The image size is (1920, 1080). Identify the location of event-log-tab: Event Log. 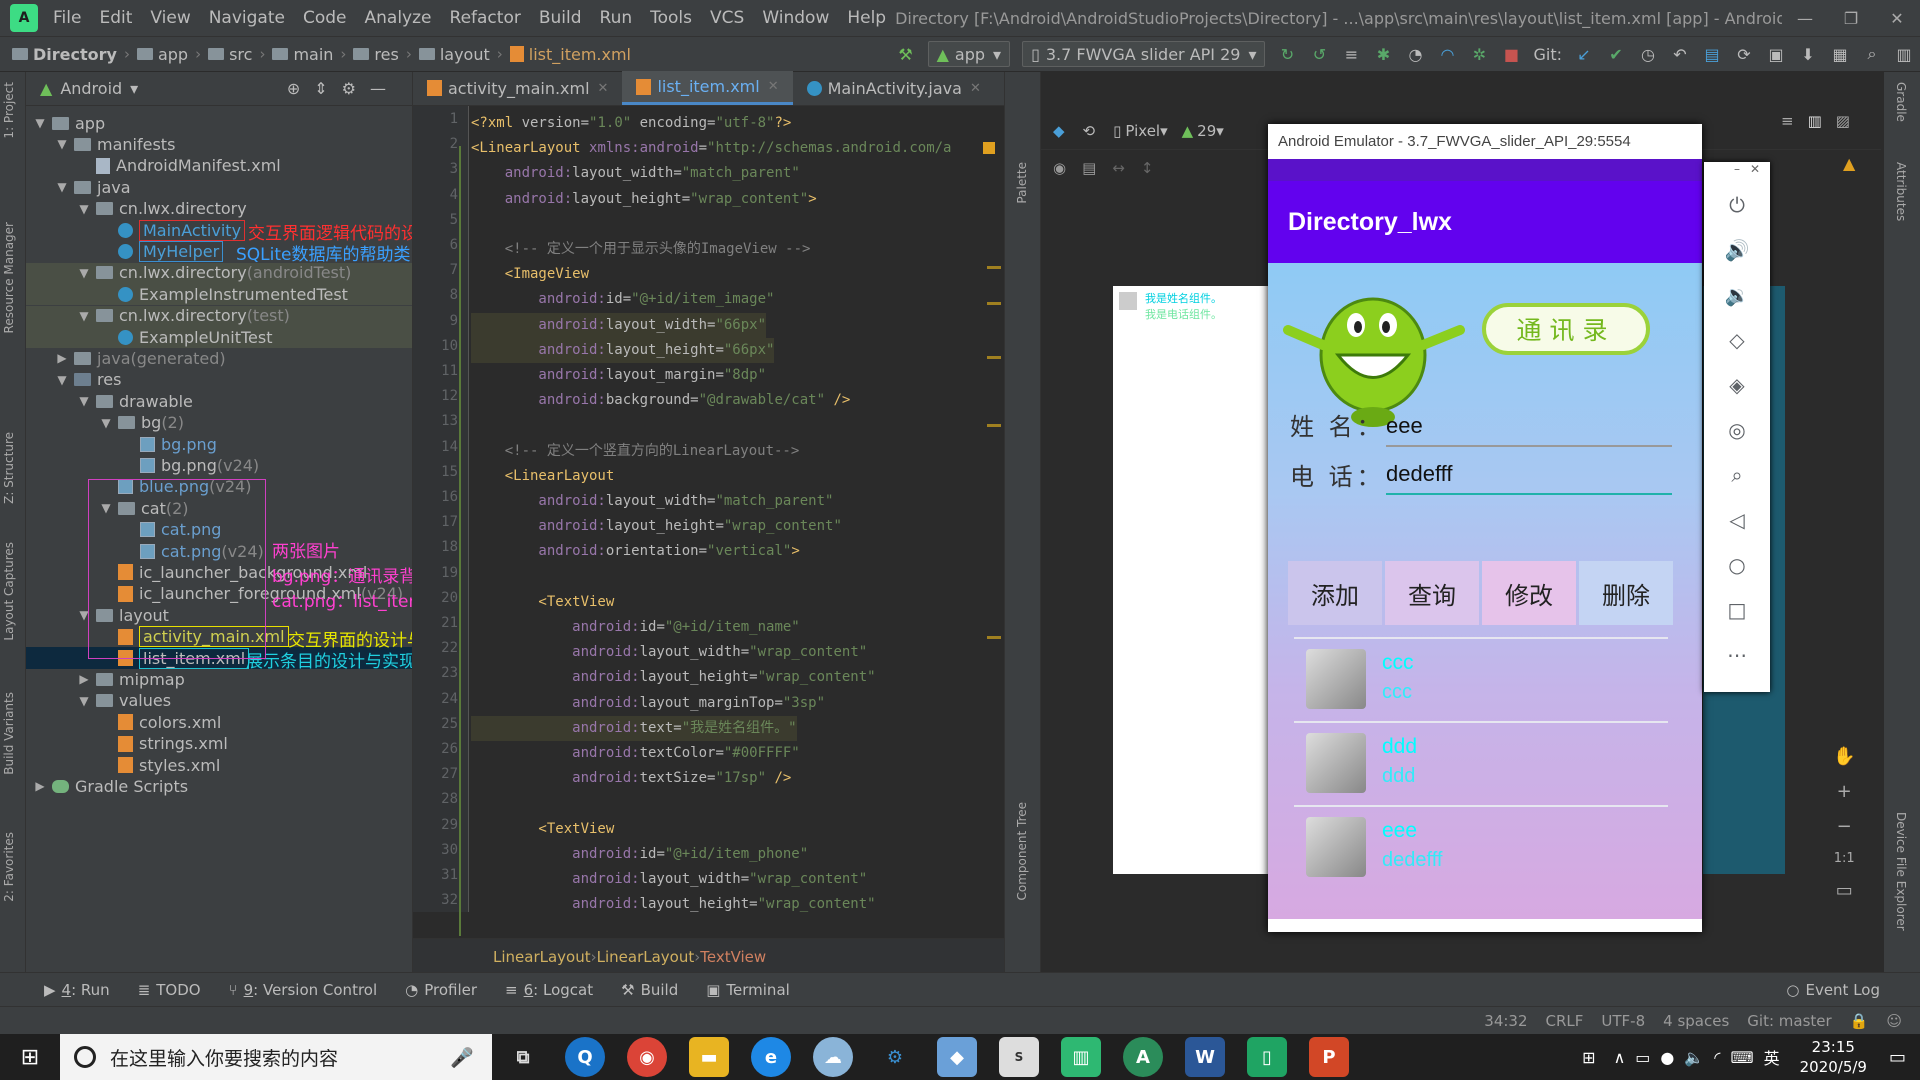
(1842, 990).